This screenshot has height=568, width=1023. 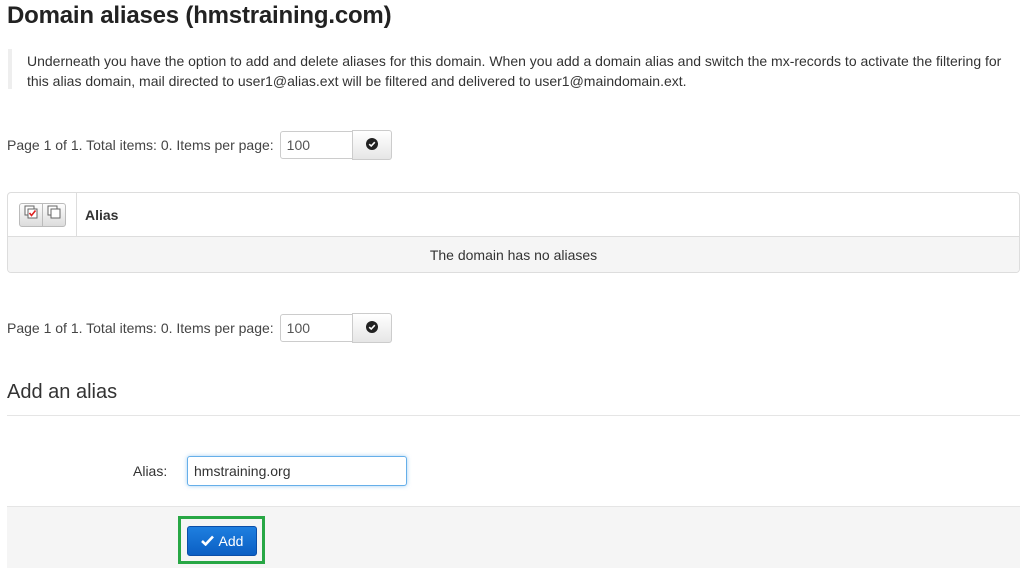 What do you see at coordinates (62, 392) in the screenshot?
I see `add-alias-section-title: Add an alias` at bounding box center [62, 392].